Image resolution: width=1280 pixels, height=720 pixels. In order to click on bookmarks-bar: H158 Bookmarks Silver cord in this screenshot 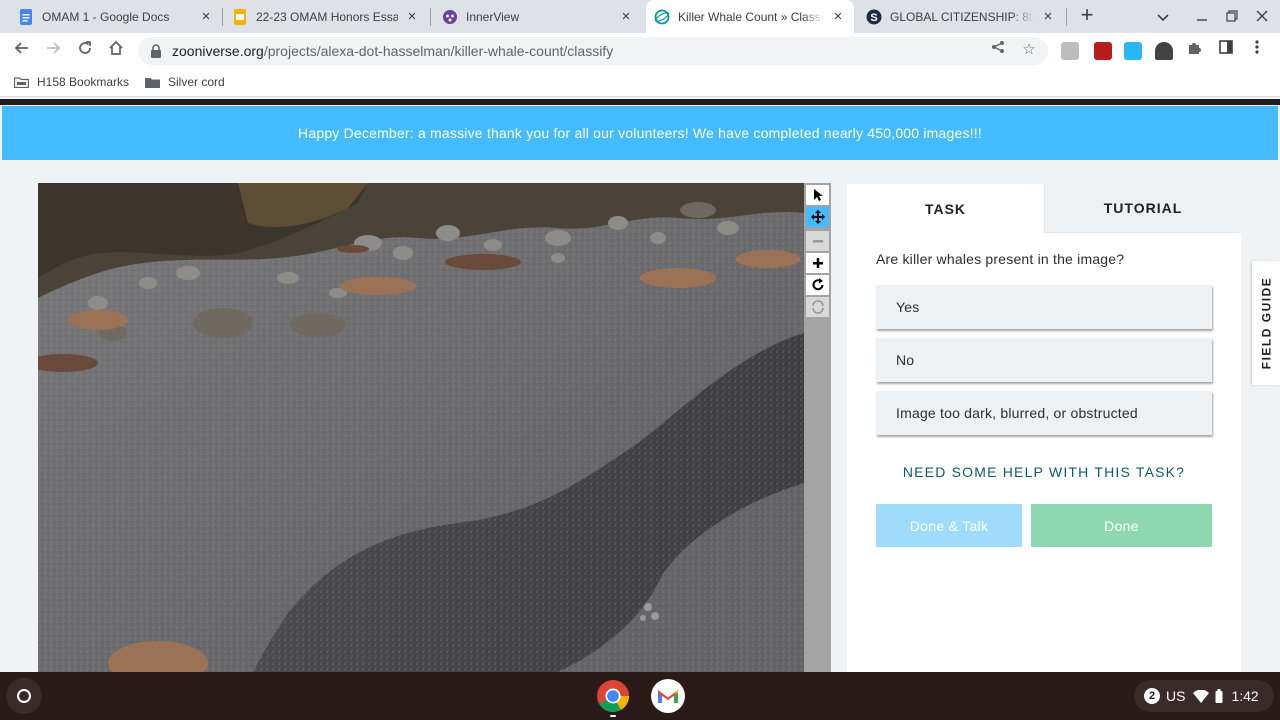, I will do `click(640, 83)`.